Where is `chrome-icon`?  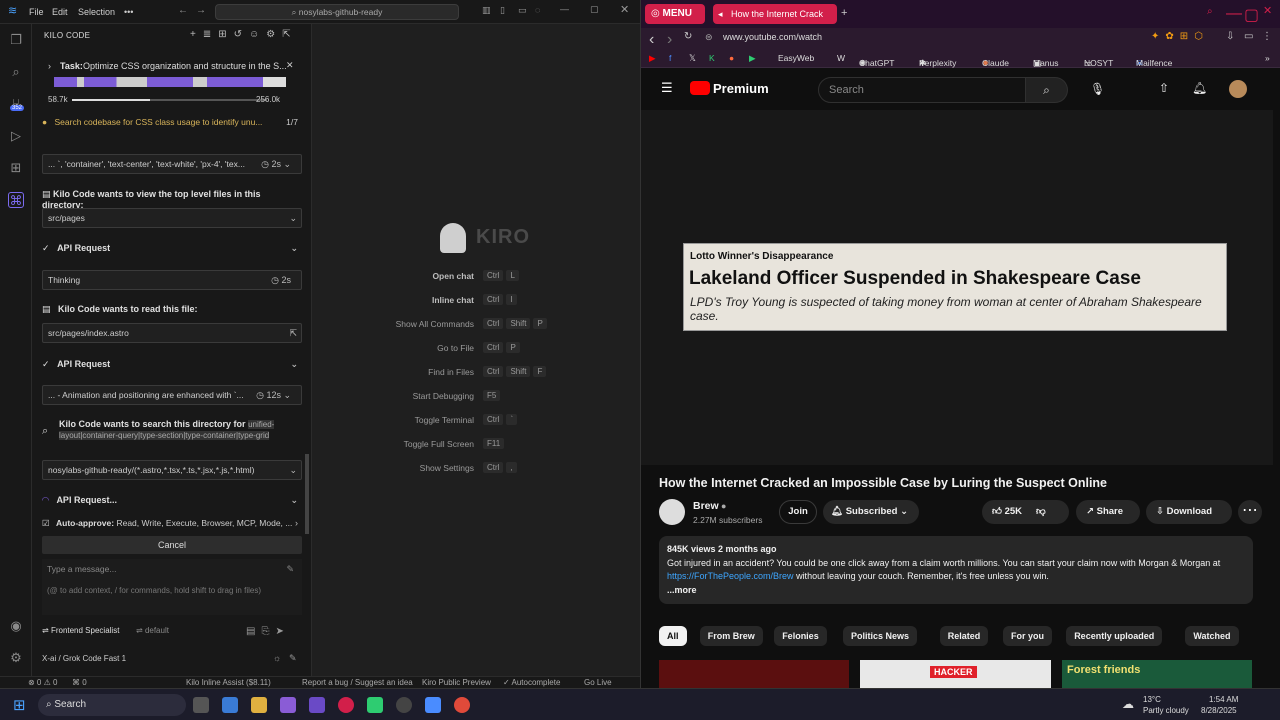
chrome-icon is located at coordinates (462, 705).